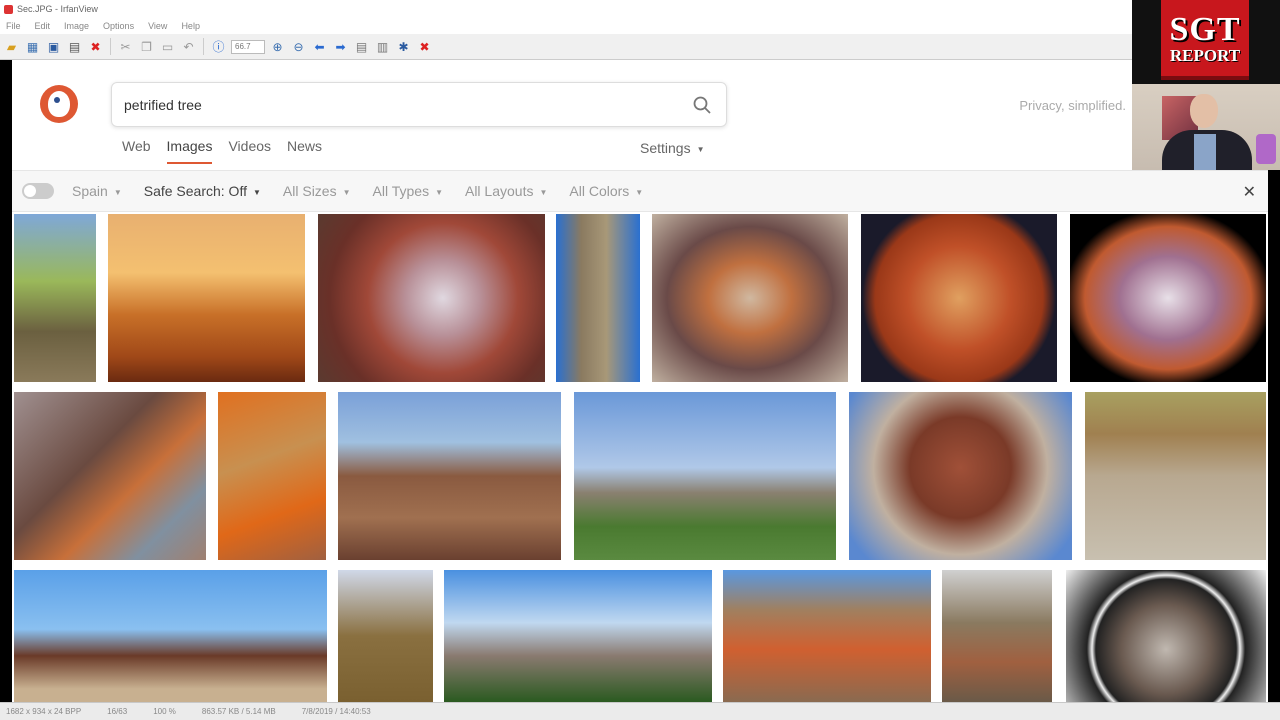  I want to click on duckduckgo-logo, so click(59, 104).